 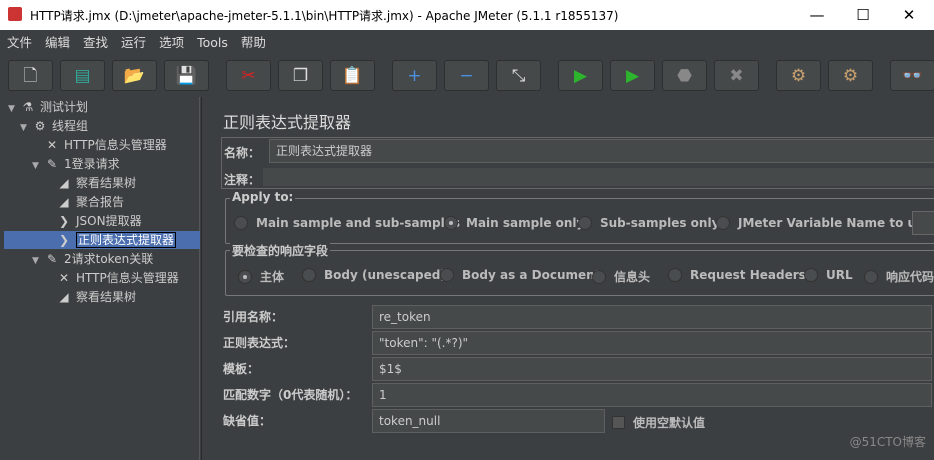 I want to click on name-input: 正则表达式提取器, so click(x=601, y=151).